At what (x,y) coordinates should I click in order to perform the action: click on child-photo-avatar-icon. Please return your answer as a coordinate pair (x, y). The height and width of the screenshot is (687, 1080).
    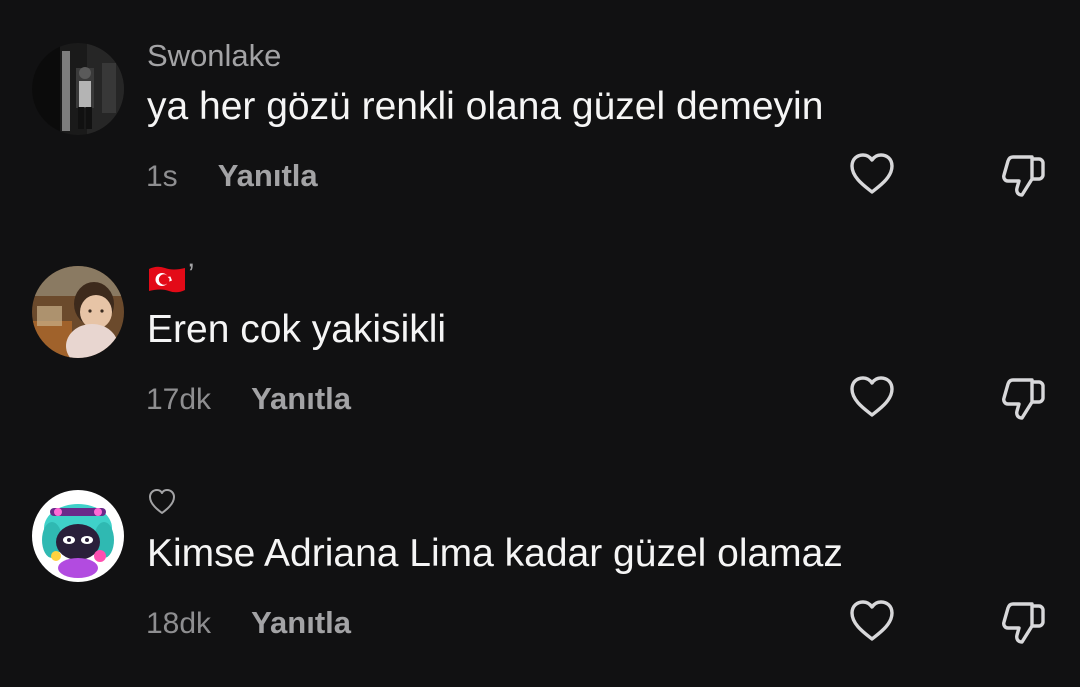
    Looking at the image, I should click on (78, 312).